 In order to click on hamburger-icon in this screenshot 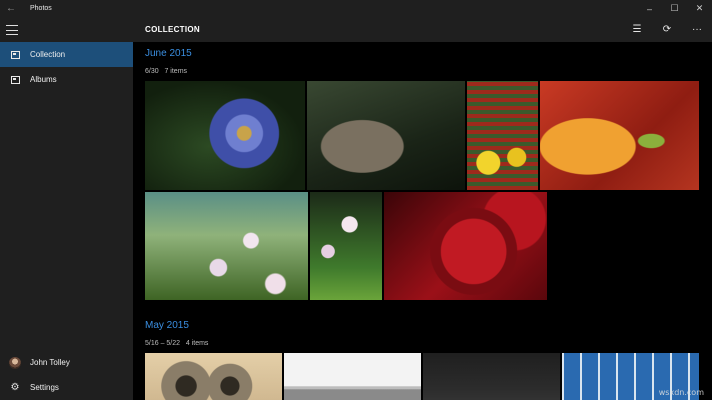, I will do `click(12, 30)`.